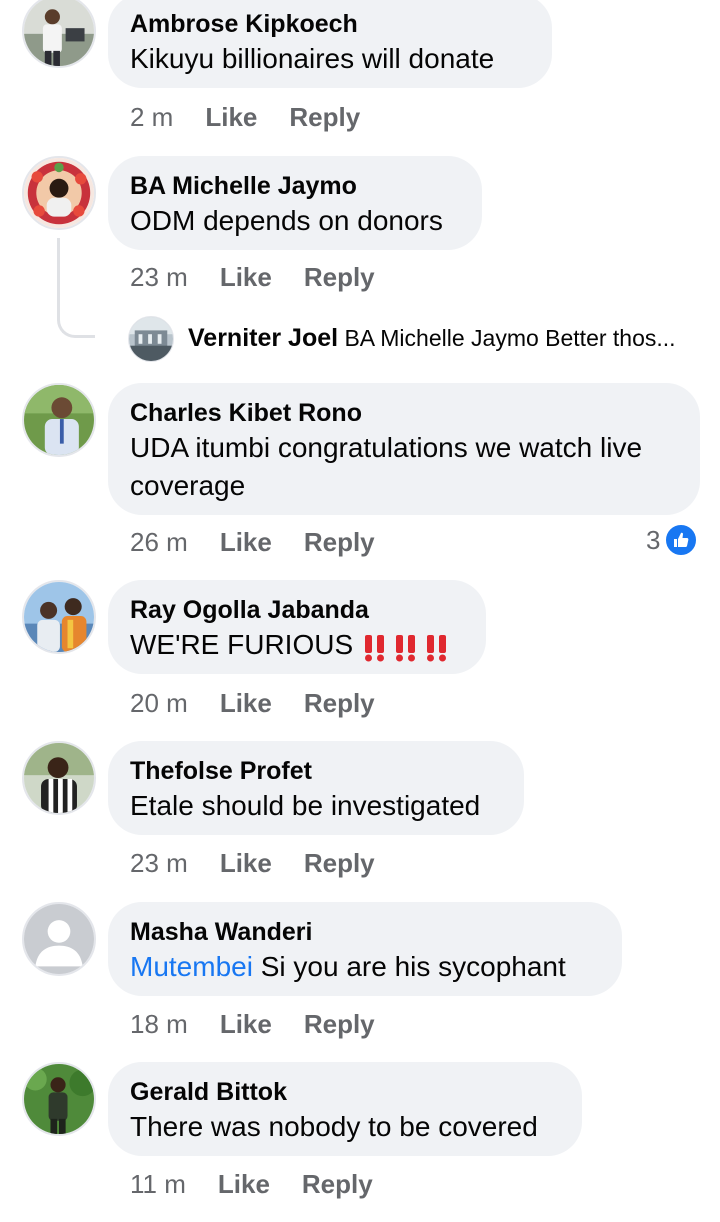 Image resolution: width=720 pixels, height=1222 pixels. Describe the element at coordinates (312, 58) in the screenshot. I see `comment-text: Kikuyu billionaires will donate` at that location.